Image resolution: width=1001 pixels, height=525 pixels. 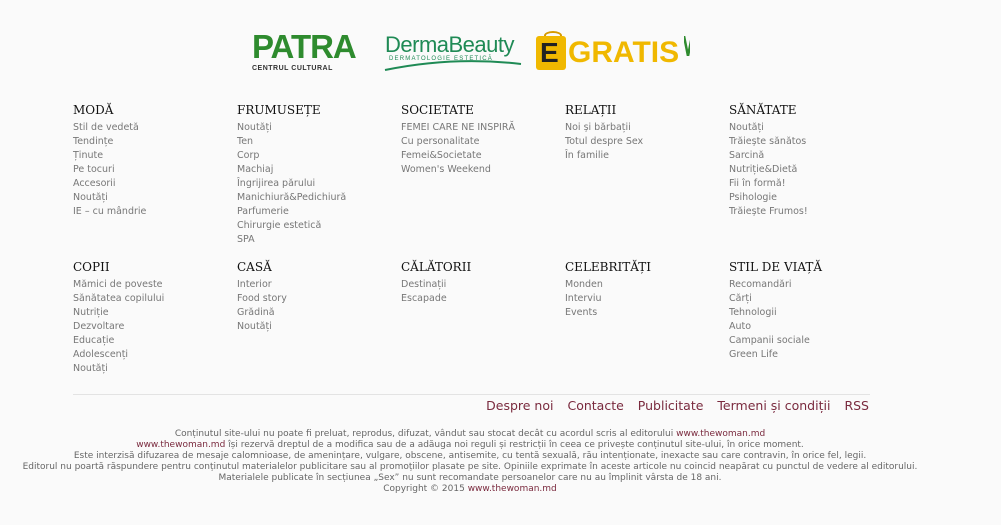 What do you see at coordinates (304, 46) in the screenshot?
I see `patra-logo-text: PATRA` at bounding box center [304, 46].